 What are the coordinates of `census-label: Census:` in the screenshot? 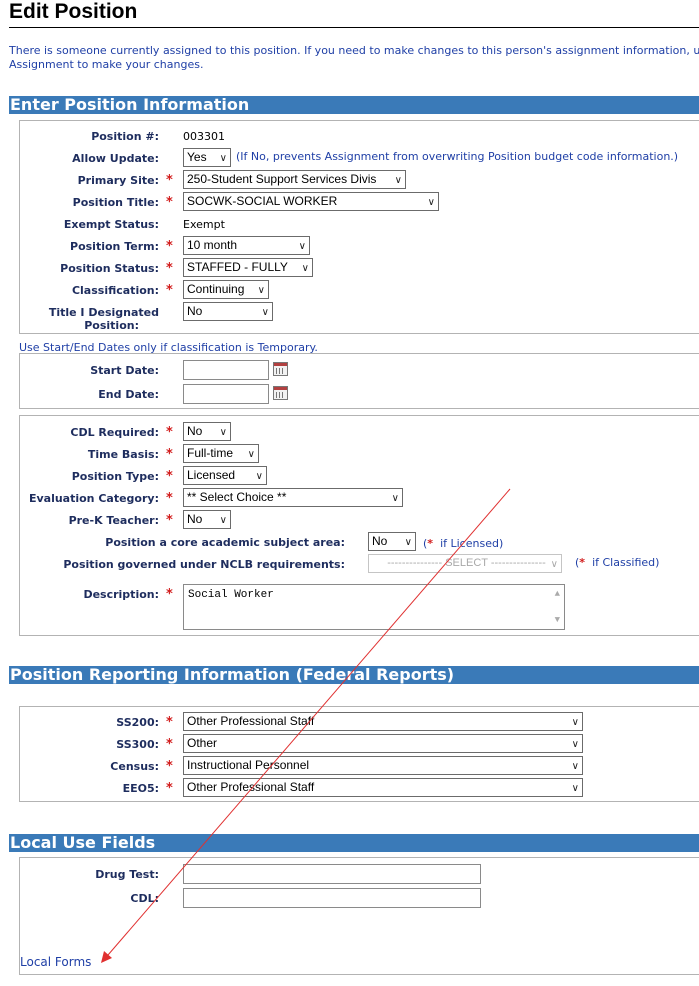 It's located at (134, 766).